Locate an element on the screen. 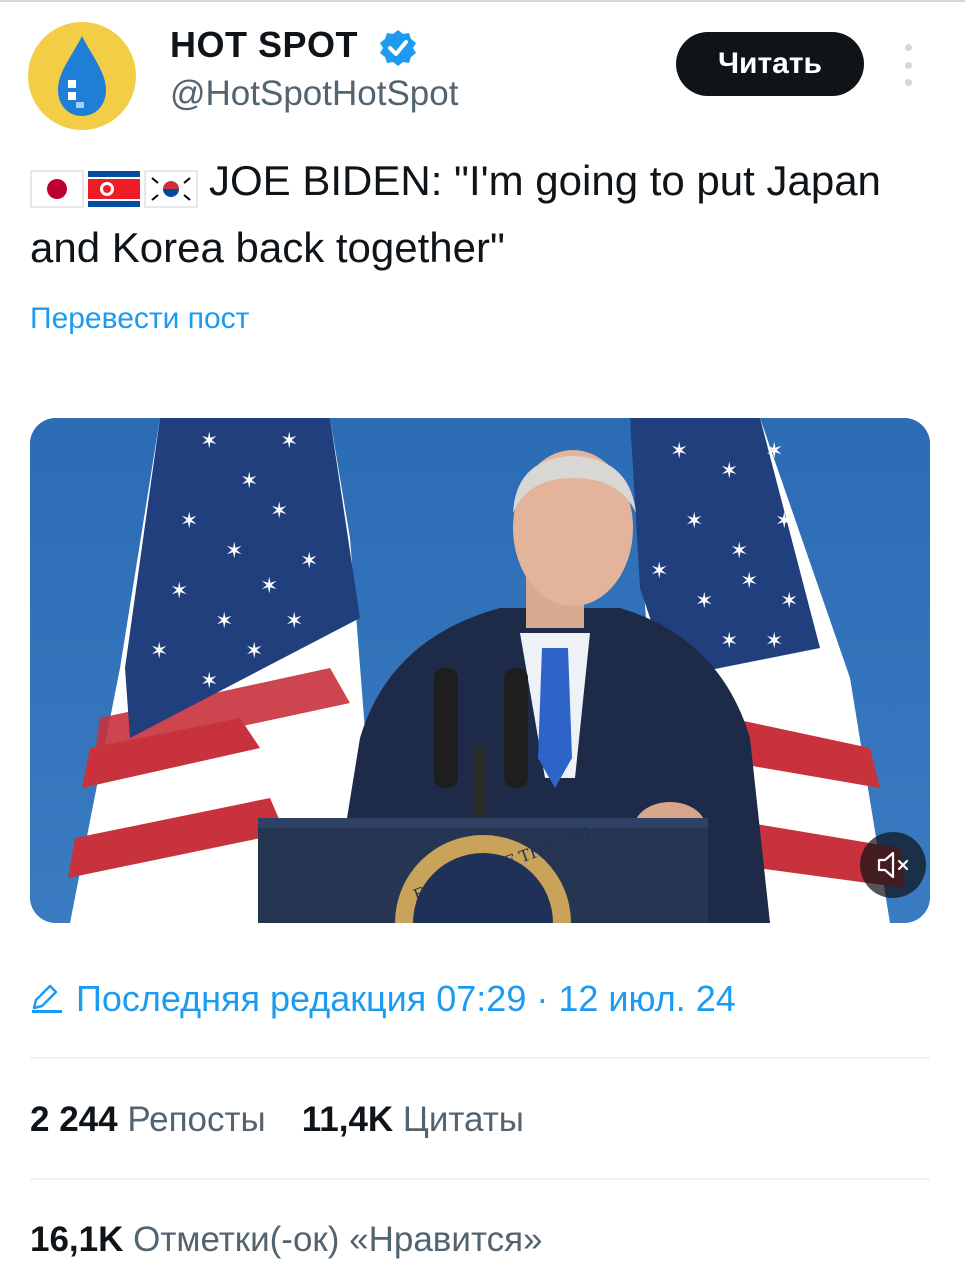  quotes-count: 11,4K is located at coordinates (347, 1119).